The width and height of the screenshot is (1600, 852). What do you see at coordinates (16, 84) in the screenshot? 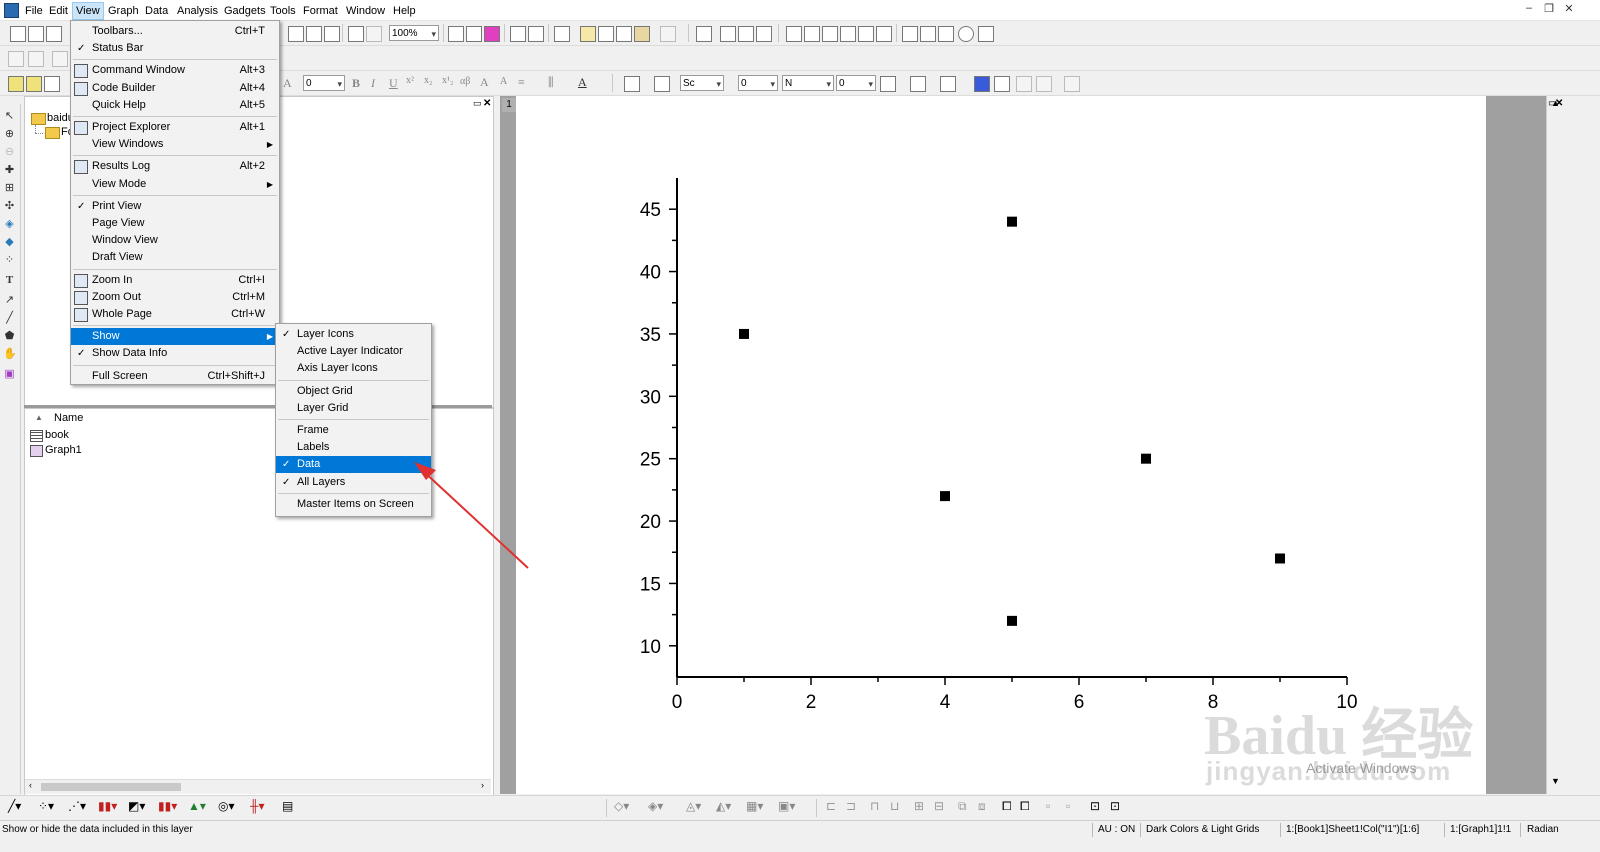
I see `pencil-icon` at bounding box center [16, 84].